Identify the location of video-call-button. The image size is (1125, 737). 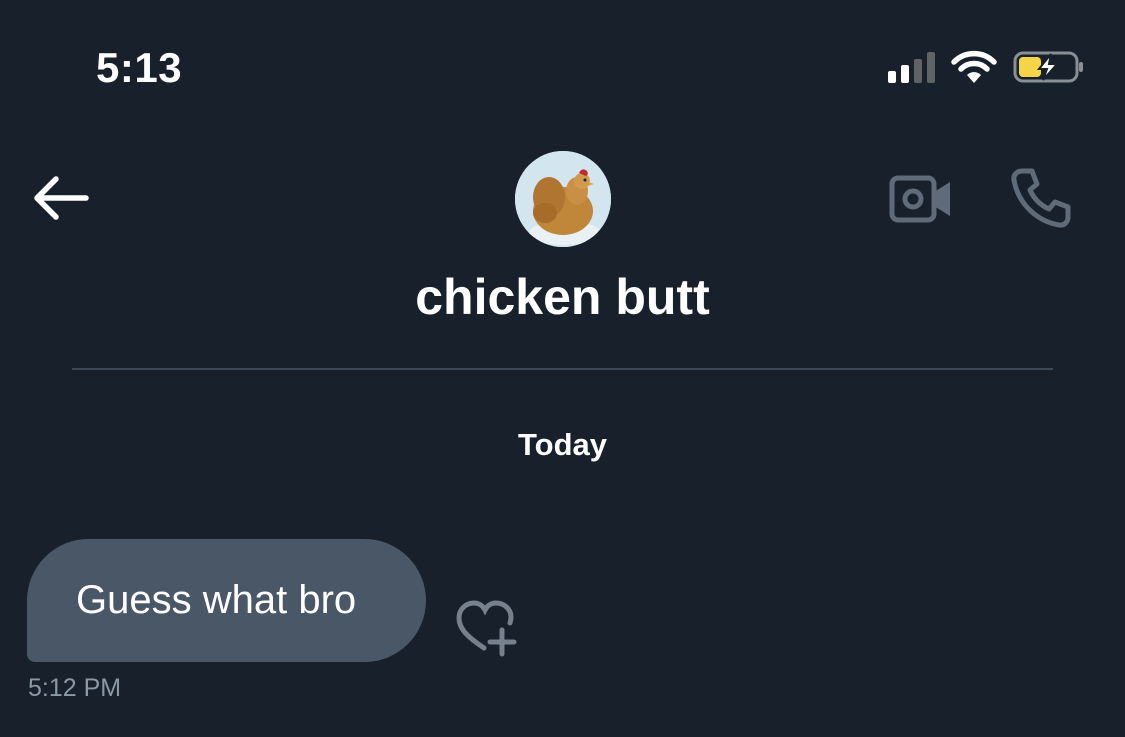
(921, 199).